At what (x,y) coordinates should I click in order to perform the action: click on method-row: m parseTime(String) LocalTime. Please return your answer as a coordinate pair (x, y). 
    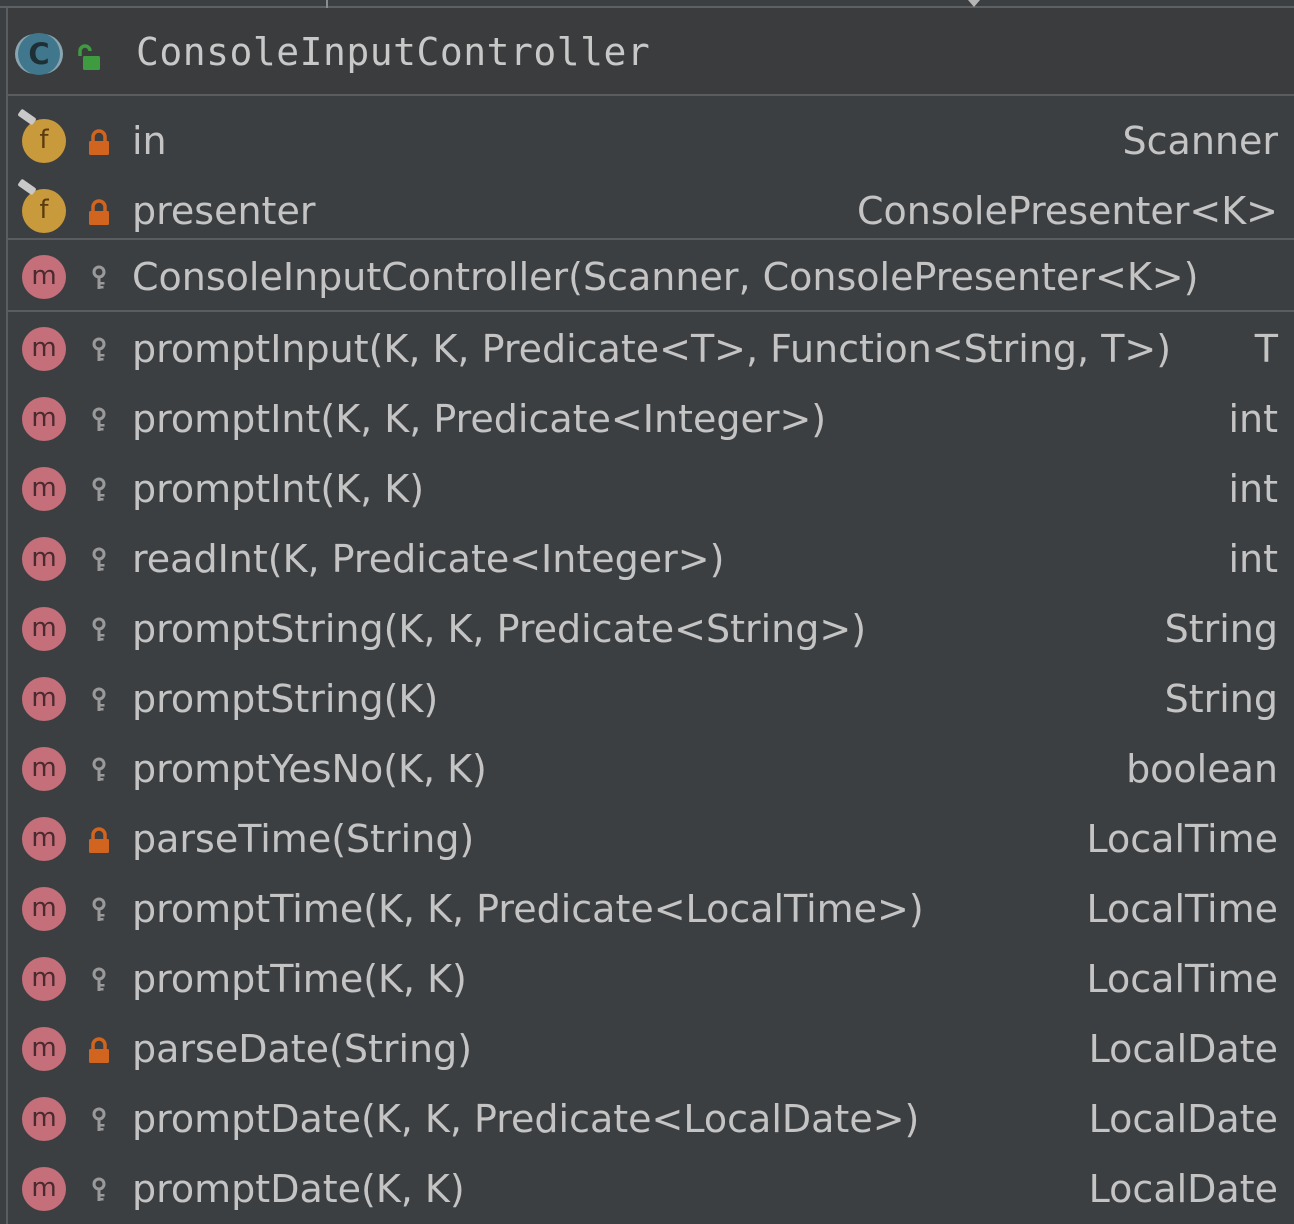
    Looking at the image, I should click on (651, 839).